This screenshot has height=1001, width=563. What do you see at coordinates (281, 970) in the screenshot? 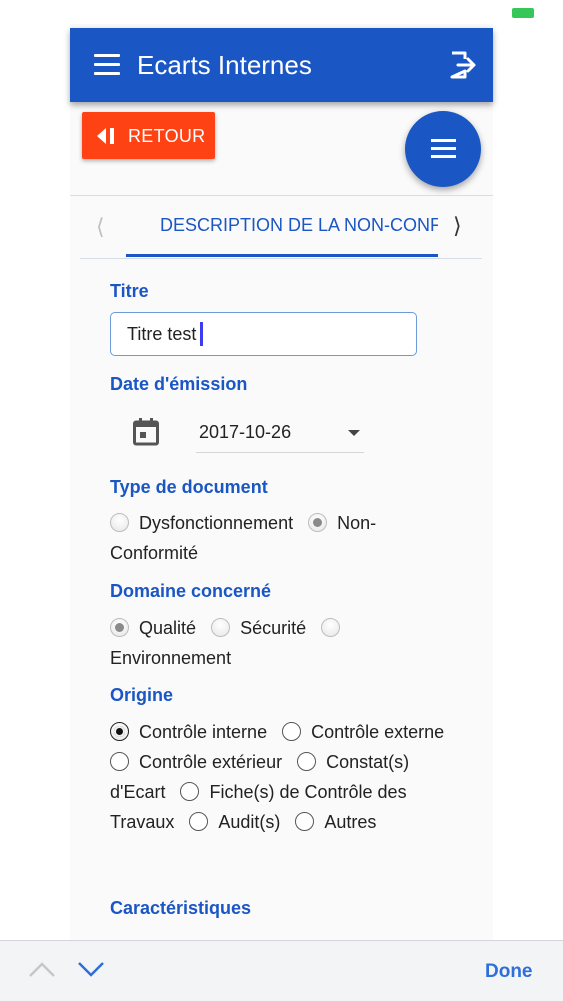
I see `keyboard-toolbar: Done` at bounding box center [281, 970].